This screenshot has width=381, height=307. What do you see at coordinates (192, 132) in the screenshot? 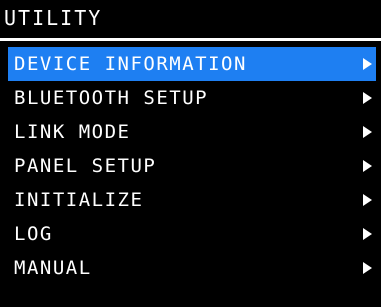
I see `menu-item-link-mode: LINK MODE` at bounding box center [192, 132].